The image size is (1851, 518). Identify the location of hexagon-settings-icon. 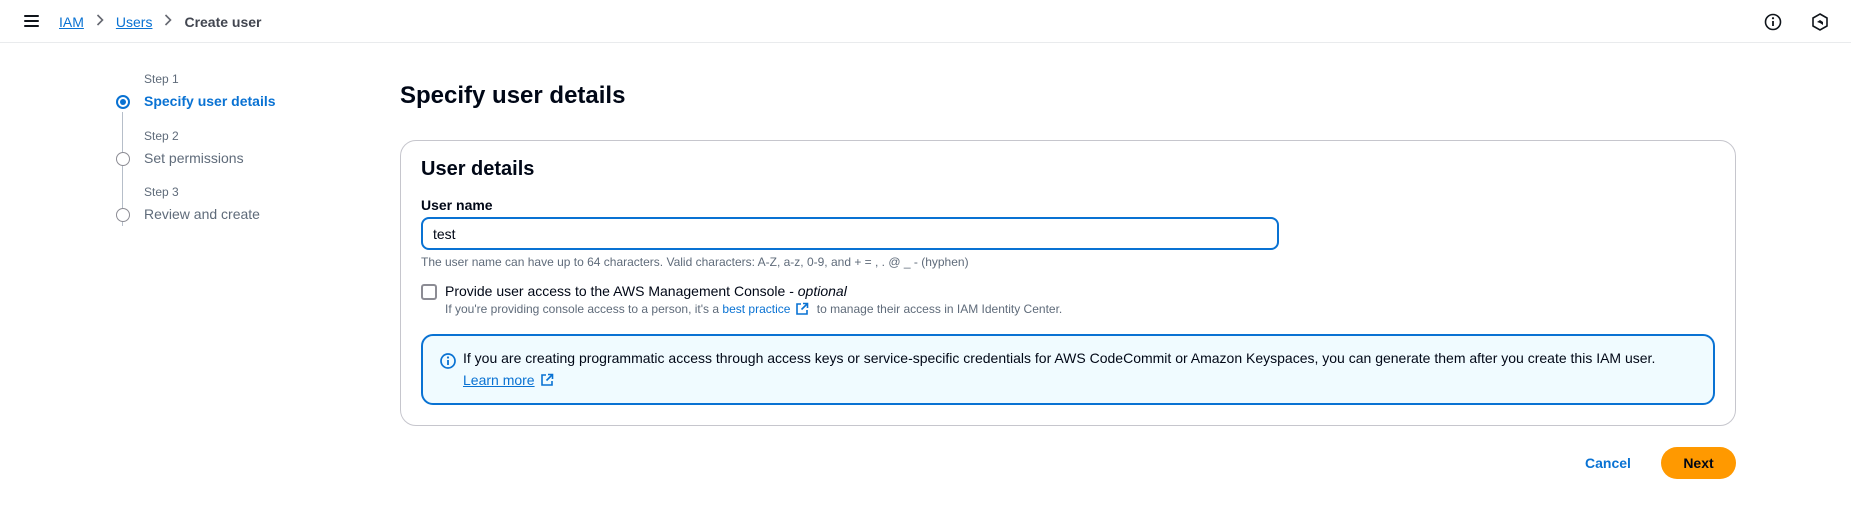
(1820, 22).